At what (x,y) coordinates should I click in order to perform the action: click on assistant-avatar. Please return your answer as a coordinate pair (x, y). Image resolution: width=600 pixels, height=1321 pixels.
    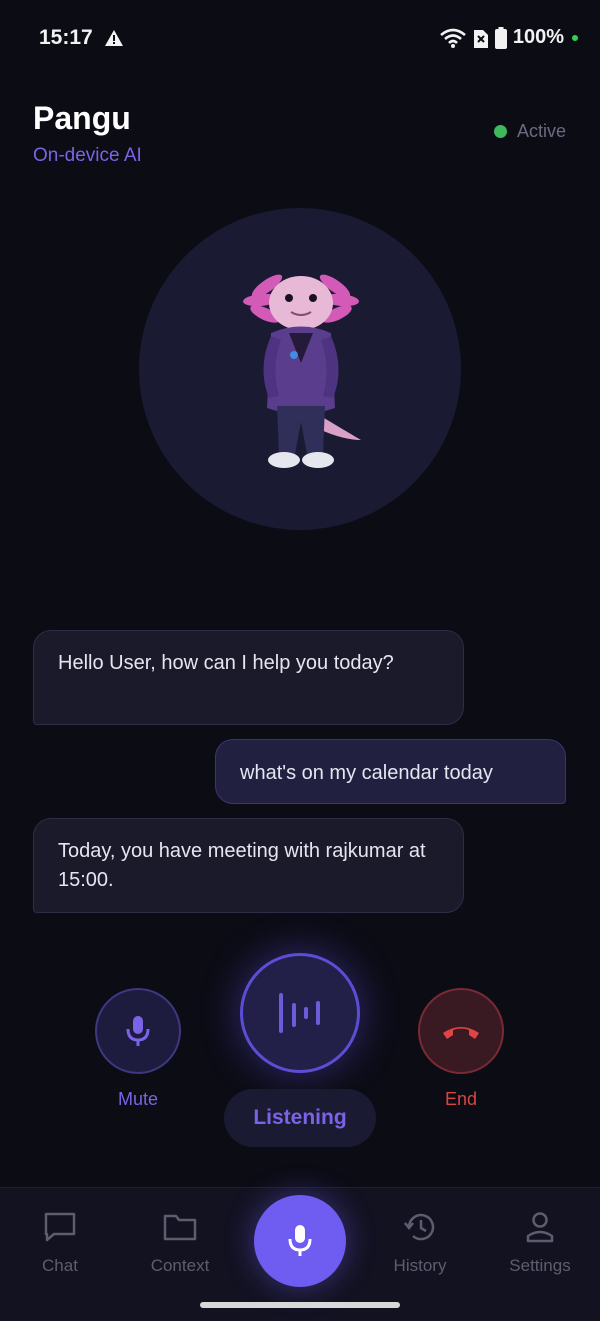
    Looking at the image, I should click on (300, 369).